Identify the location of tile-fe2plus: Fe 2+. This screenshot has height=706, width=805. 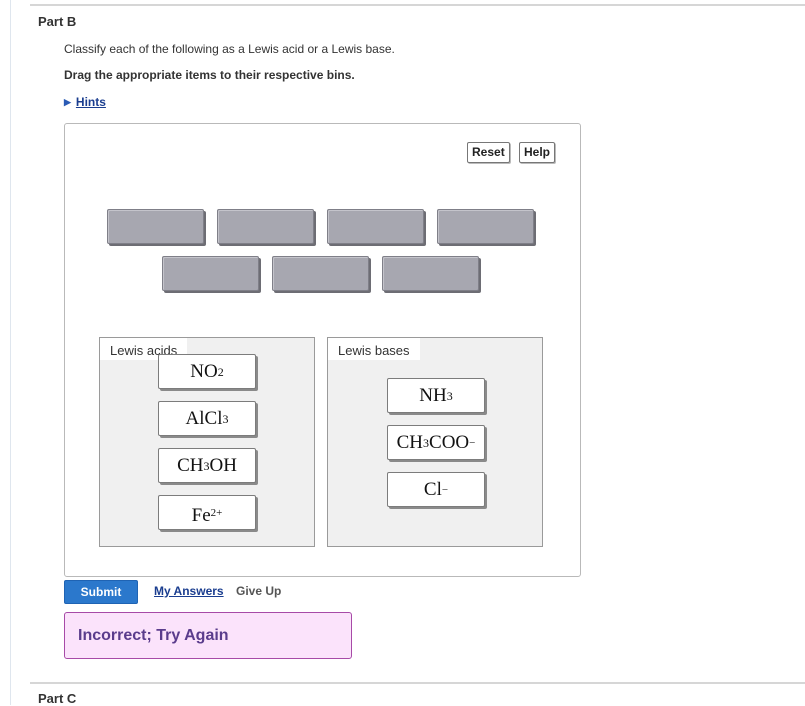
(207, 512).